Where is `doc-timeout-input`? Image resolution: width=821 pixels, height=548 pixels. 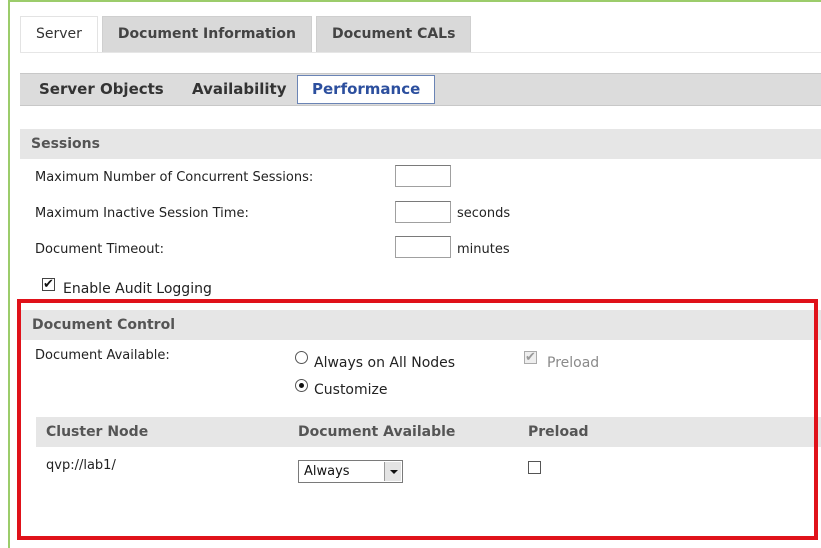
doc-timeout-input is located at coordinates (423, 247).